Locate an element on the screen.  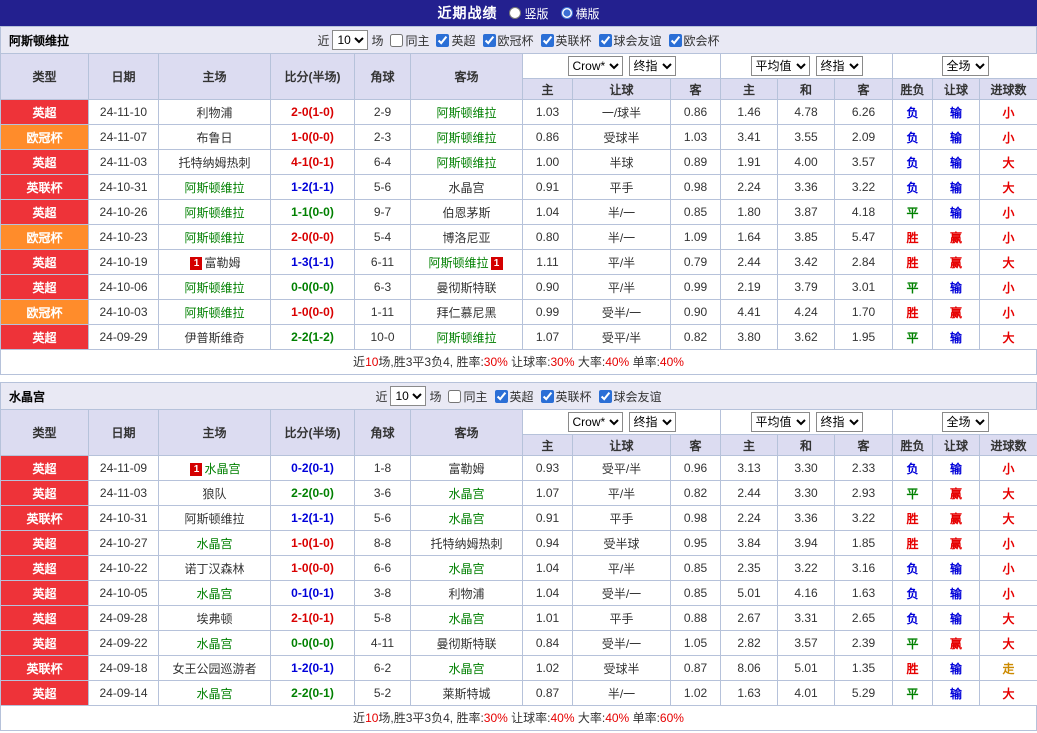
layout-option-horizontal: 横版 is located at coordinates (580, 13).